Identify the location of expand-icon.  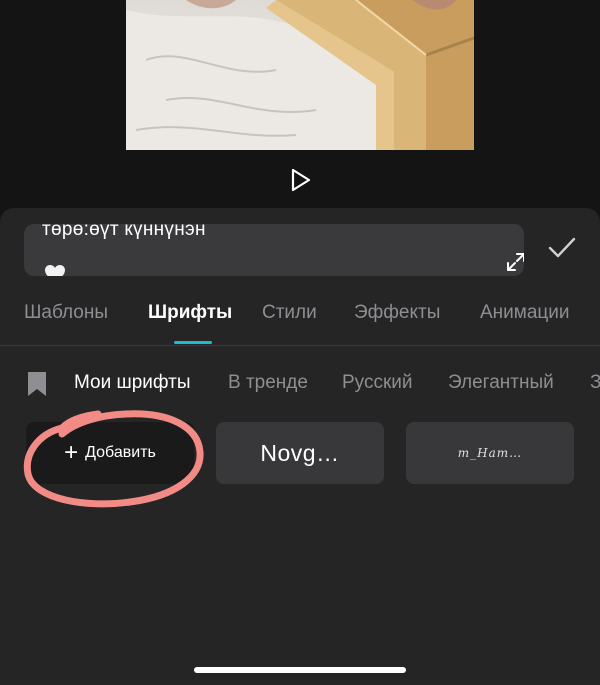
(514, 262).